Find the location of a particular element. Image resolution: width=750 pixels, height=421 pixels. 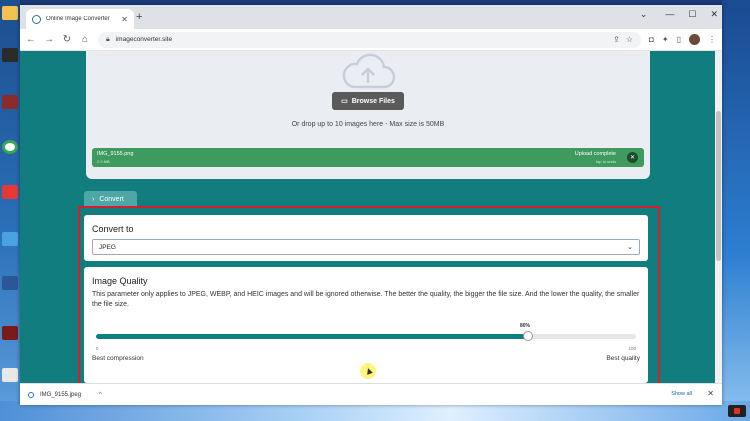

upload-status: Upload complete is located at coordinates (595, 154).